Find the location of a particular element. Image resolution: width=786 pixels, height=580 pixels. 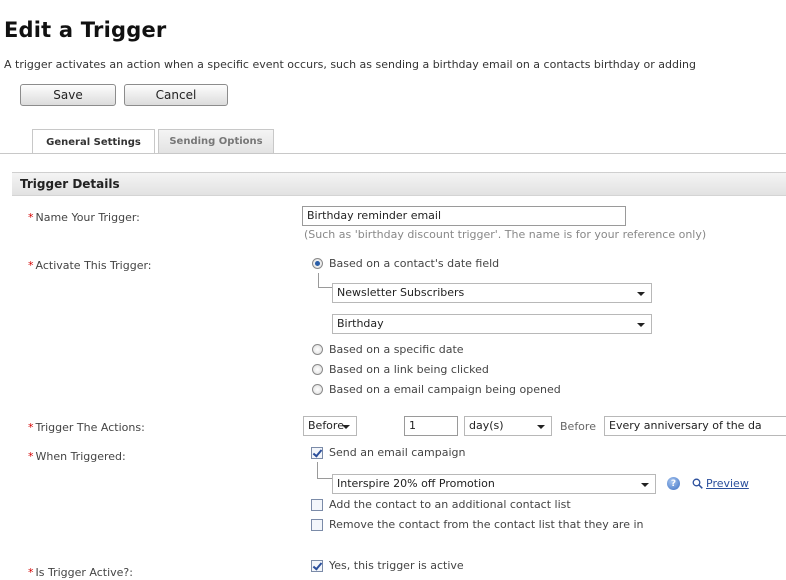

section-header: Trigger Details is located at coordinates (399, 184).